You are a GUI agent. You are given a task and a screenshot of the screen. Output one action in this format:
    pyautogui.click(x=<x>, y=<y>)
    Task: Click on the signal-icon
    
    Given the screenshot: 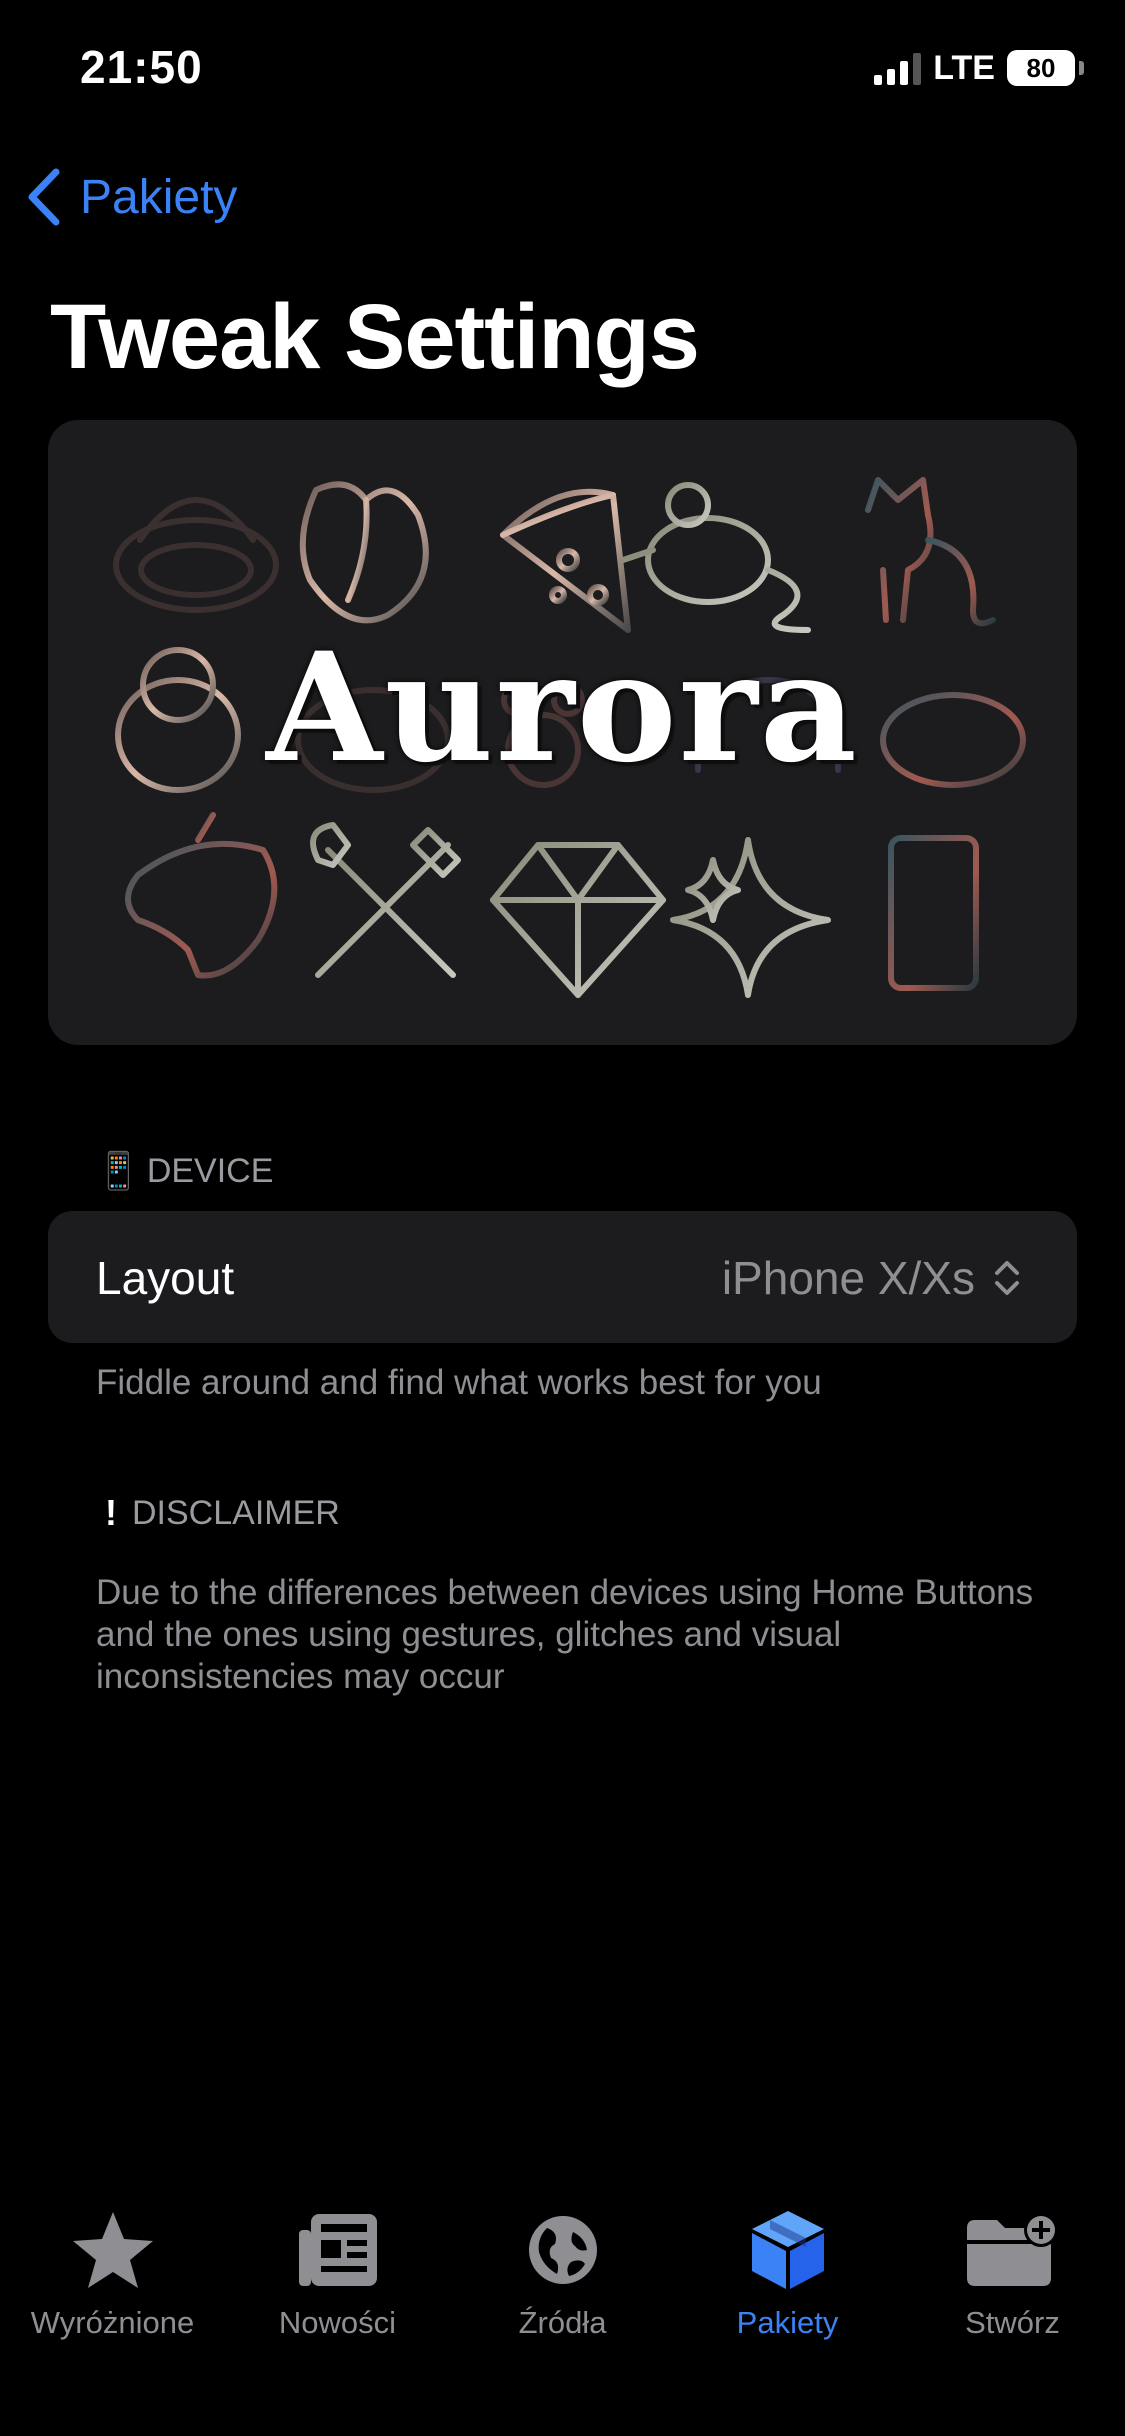 What is the action you would take?
    pyautogui.click(x=898, y=68)
    